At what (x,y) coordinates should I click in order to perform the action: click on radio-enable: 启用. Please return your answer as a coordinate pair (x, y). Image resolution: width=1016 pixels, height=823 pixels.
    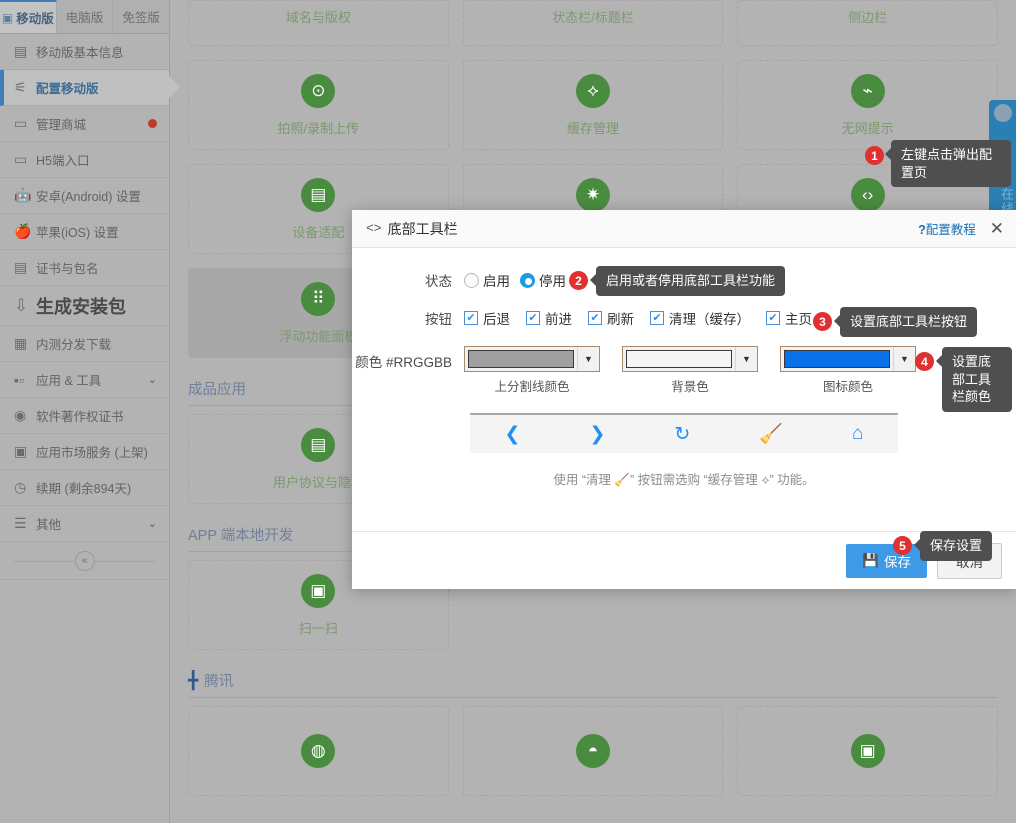
    Looking at the image, I should click on (487, 280).